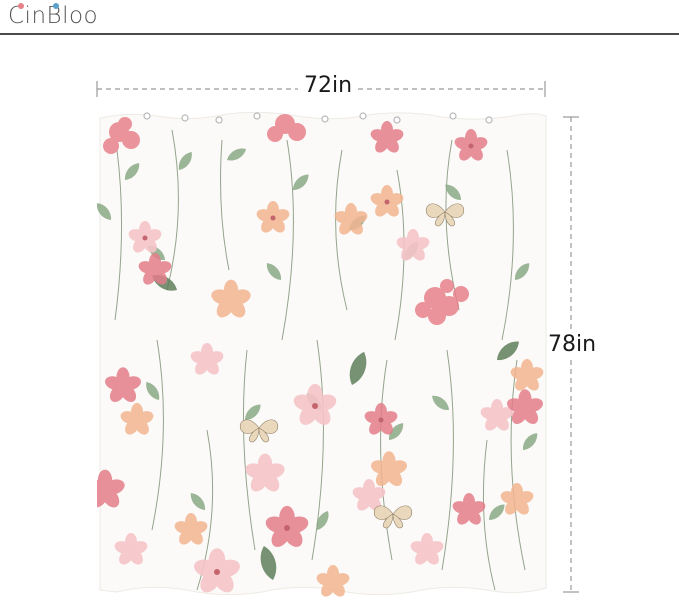  I want to click on height-label: 78in, so click(572, 344).